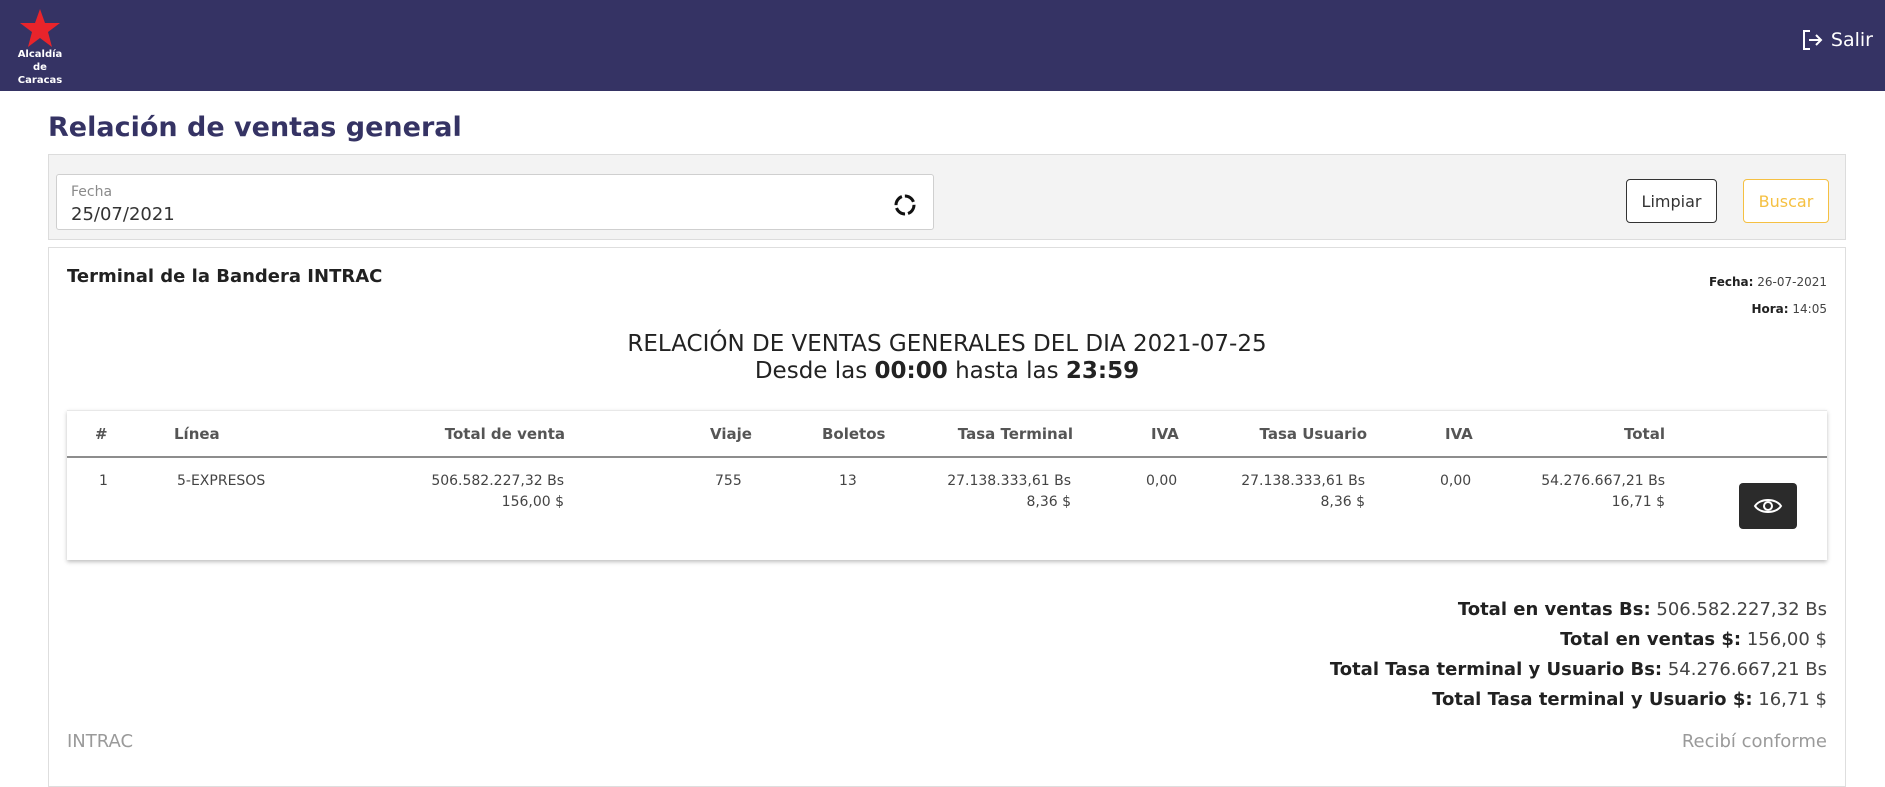 The image size is (1885, 787). I want to click on total-ventas-usd: Total en ventas $: 156,00 $, so click(1578, 640).